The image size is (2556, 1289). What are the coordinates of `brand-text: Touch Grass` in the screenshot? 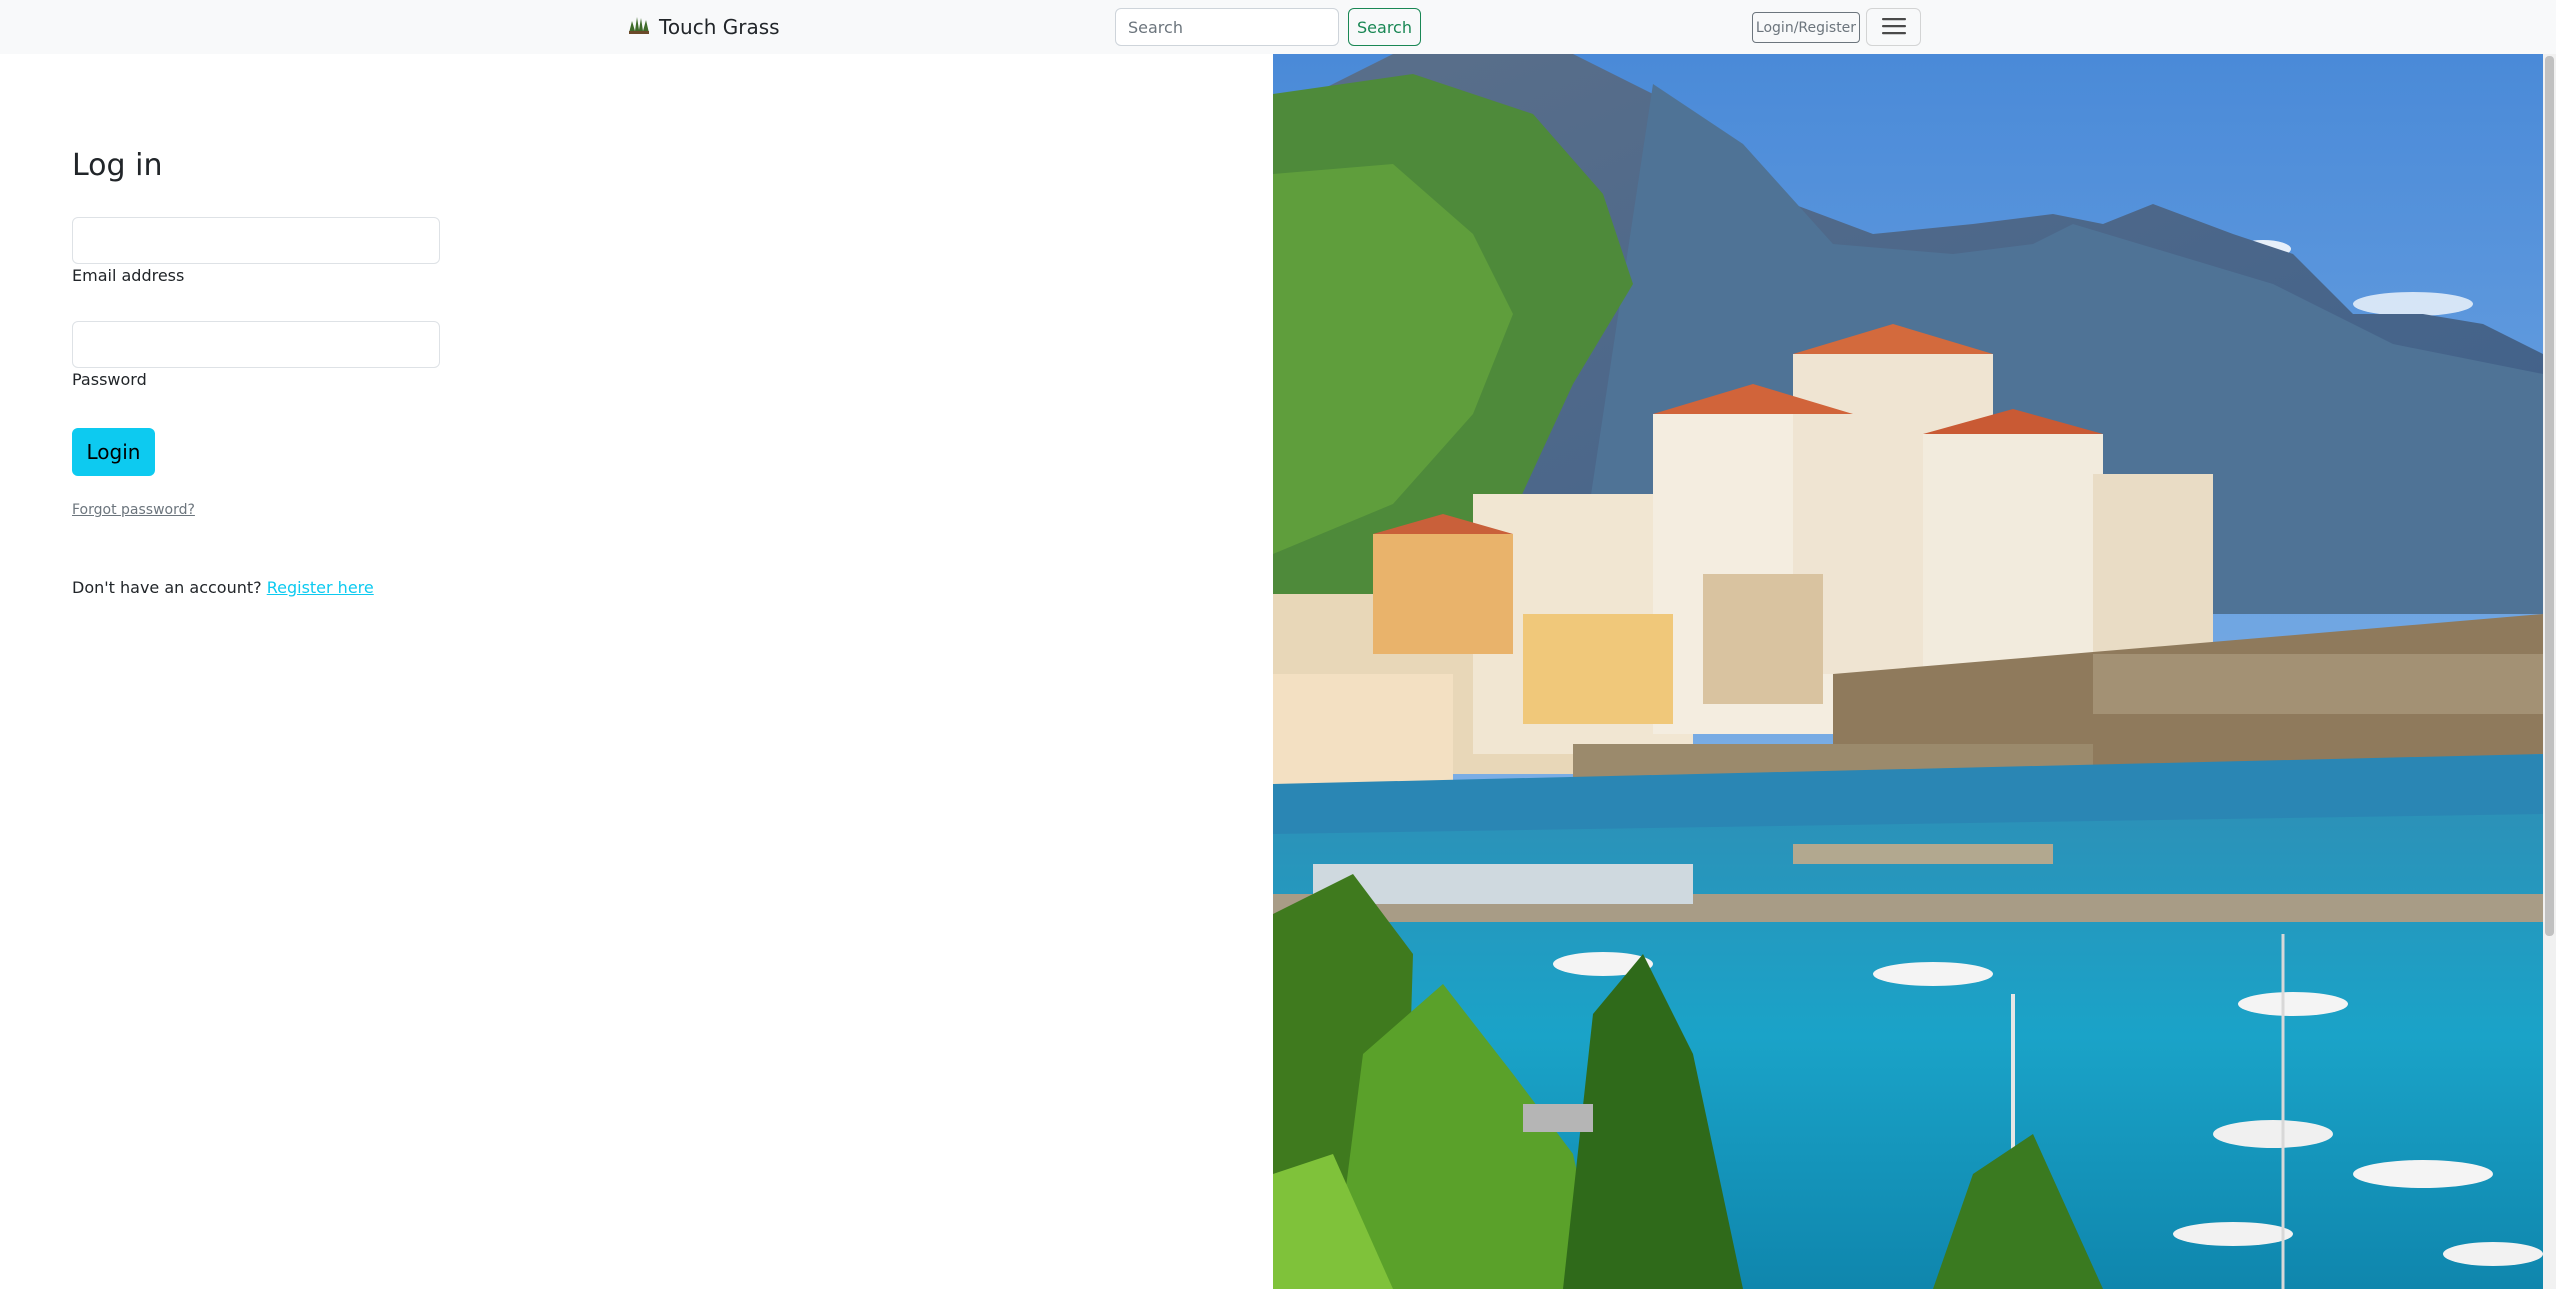 It's located at (719, 27).